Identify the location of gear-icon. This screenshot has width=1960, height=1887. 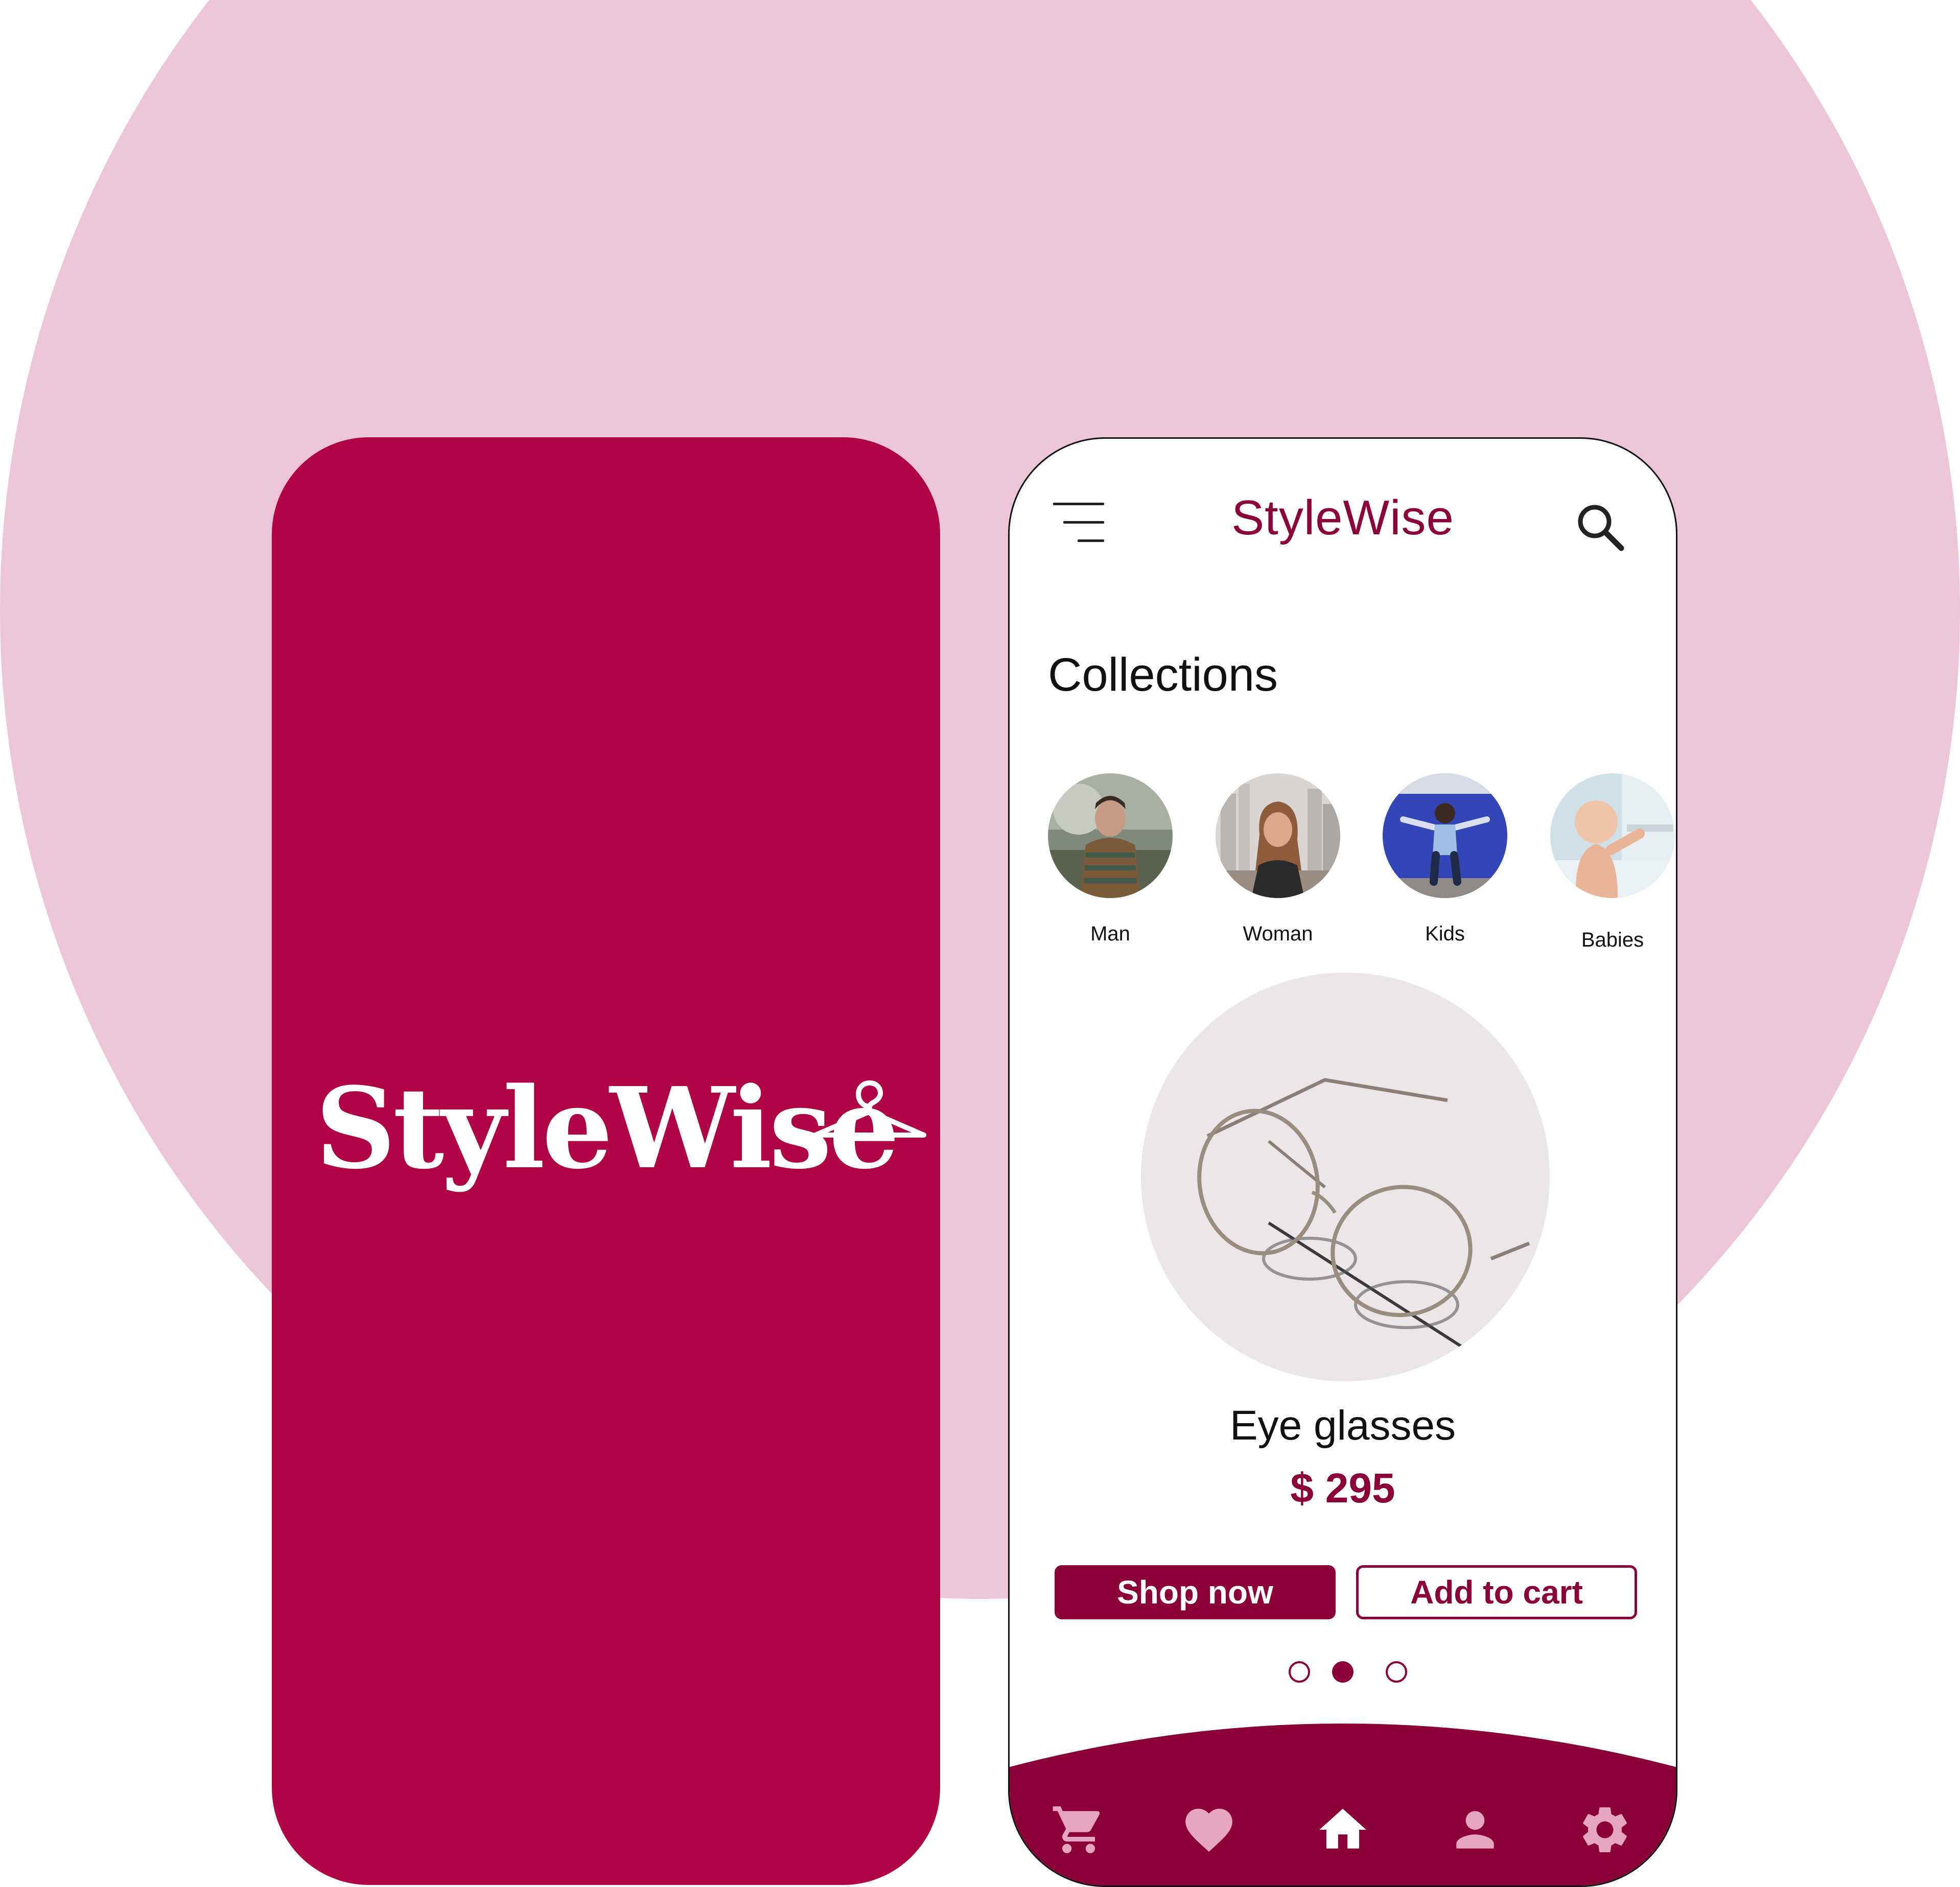
(1605, 1830).